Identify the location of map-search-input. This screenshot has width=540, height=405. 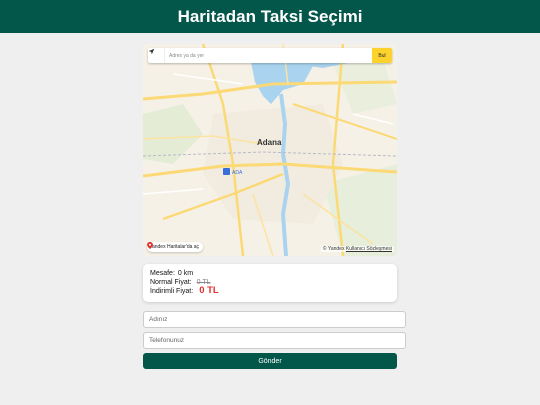
(268, 55).